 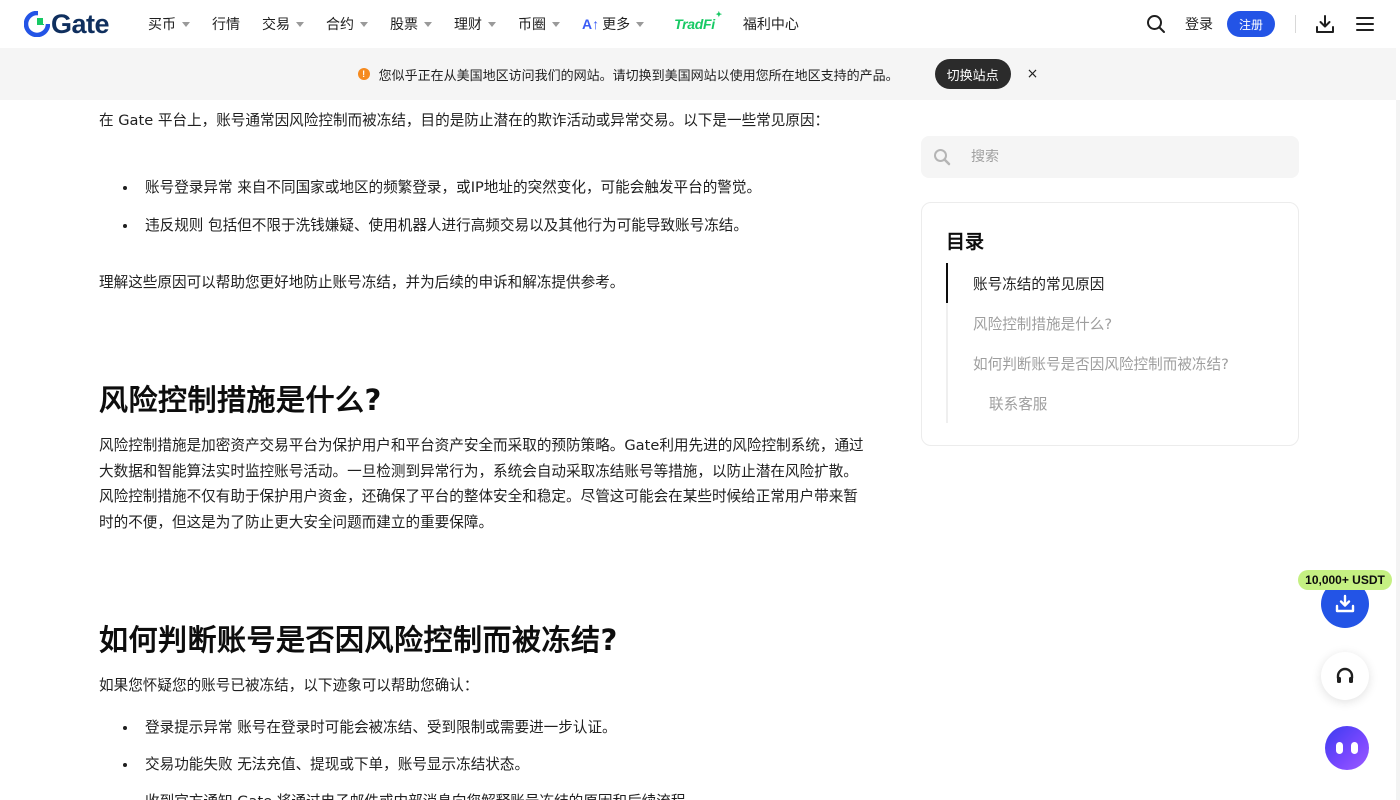 I want to click on tradfi-label: TradFi, so click(x=694, y=24).